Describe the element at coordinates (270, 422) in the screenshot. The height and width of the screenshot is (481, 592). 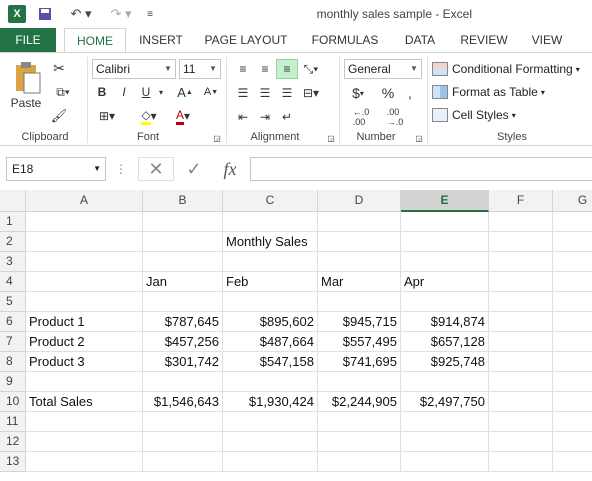
I see `cell-c11` at that location.